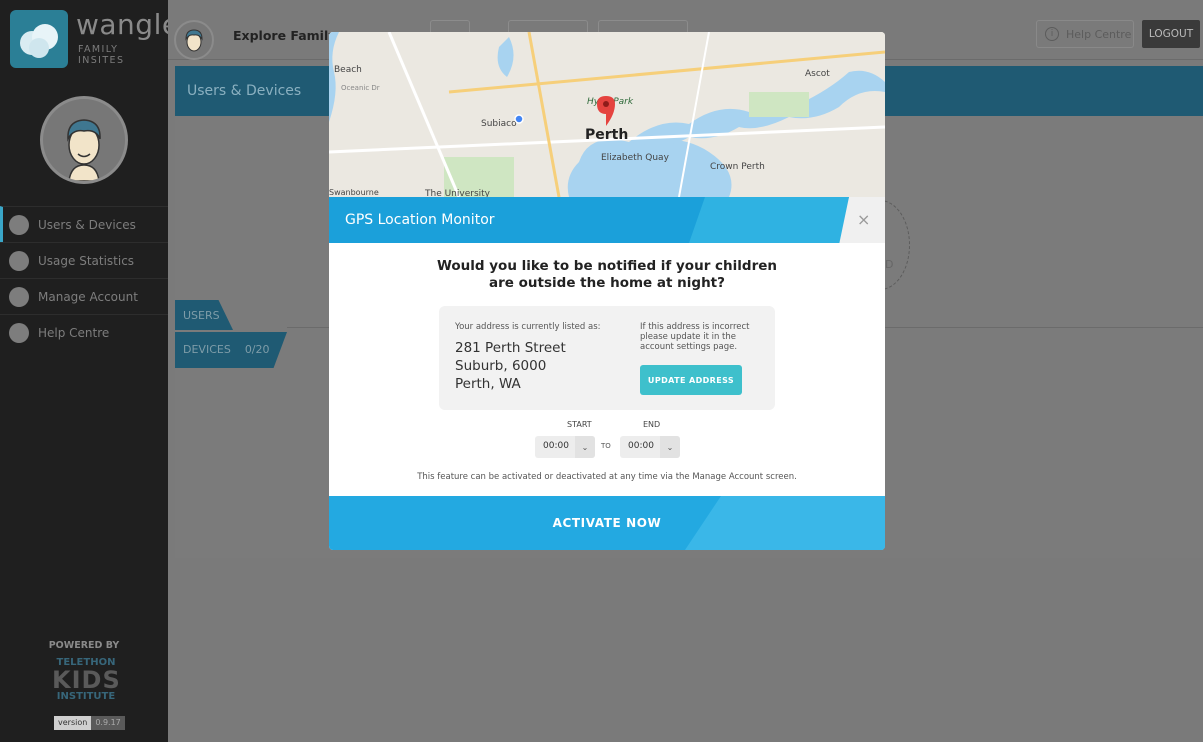 The width and height of the screenshot is (1203, 742). What do you see at coordinates (579, 424) in the screenshot?
I see `start-label: START` at bounding box center [579, 424].